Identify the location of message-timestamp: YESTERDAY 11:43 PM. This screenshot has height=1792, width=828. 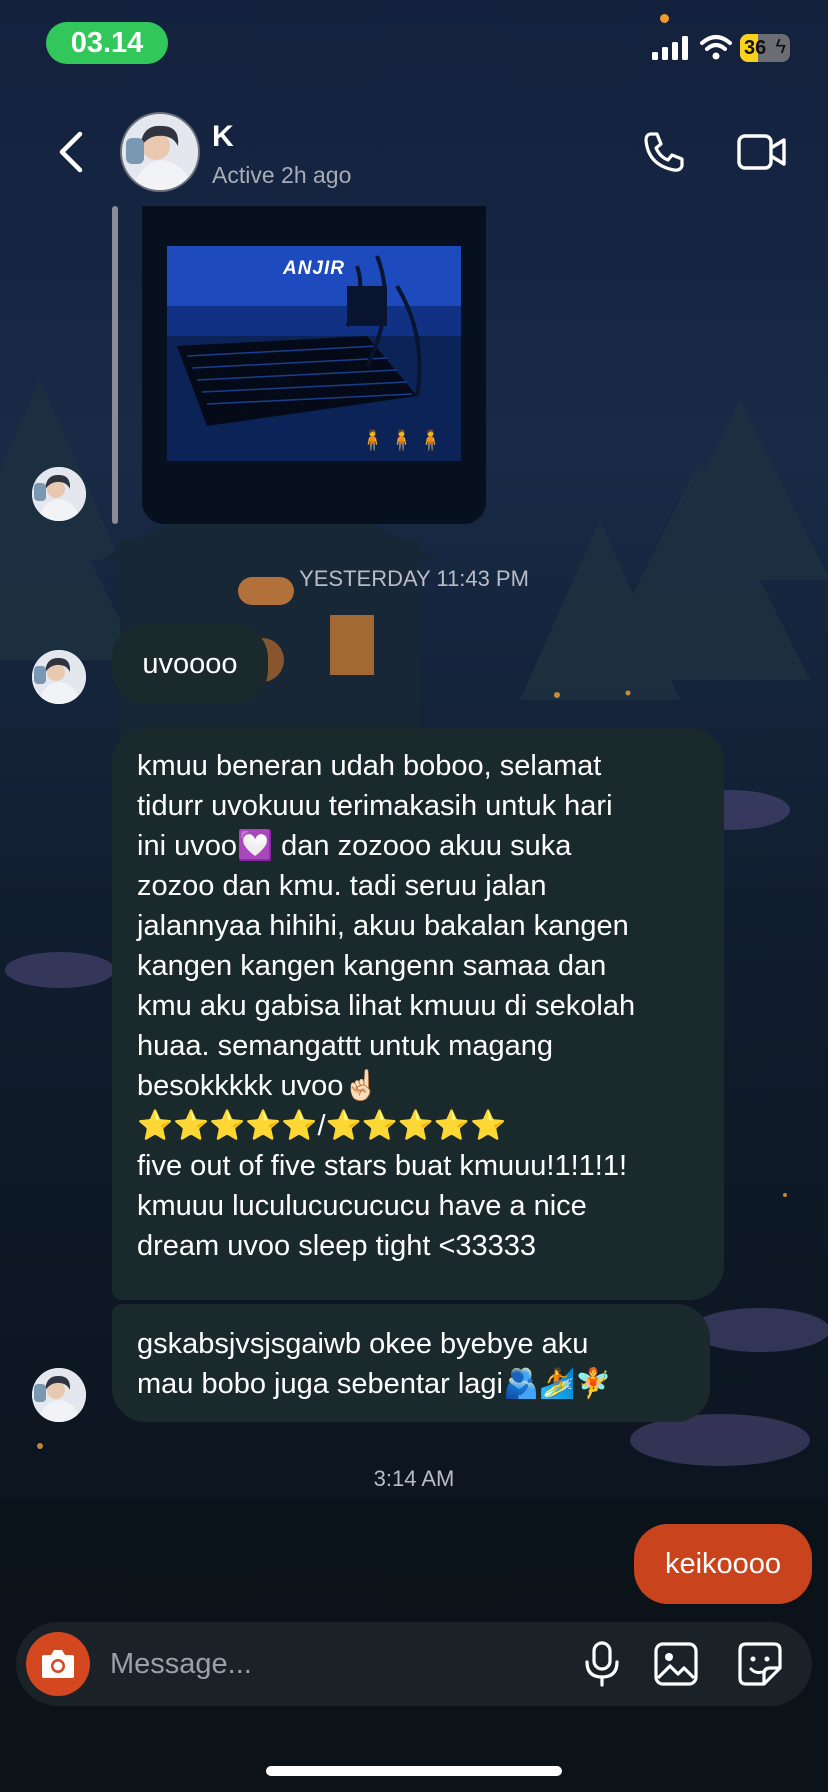
(414, 578).